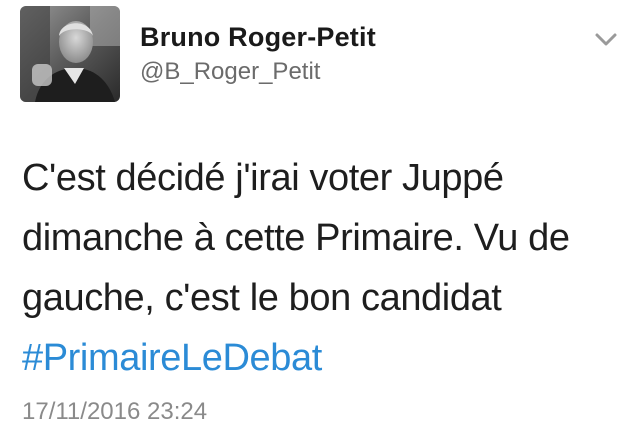  Describe the element at coordinates (230, 72) in the screenshot. I see `author-handle: @B_Roger_Petit` at that location.